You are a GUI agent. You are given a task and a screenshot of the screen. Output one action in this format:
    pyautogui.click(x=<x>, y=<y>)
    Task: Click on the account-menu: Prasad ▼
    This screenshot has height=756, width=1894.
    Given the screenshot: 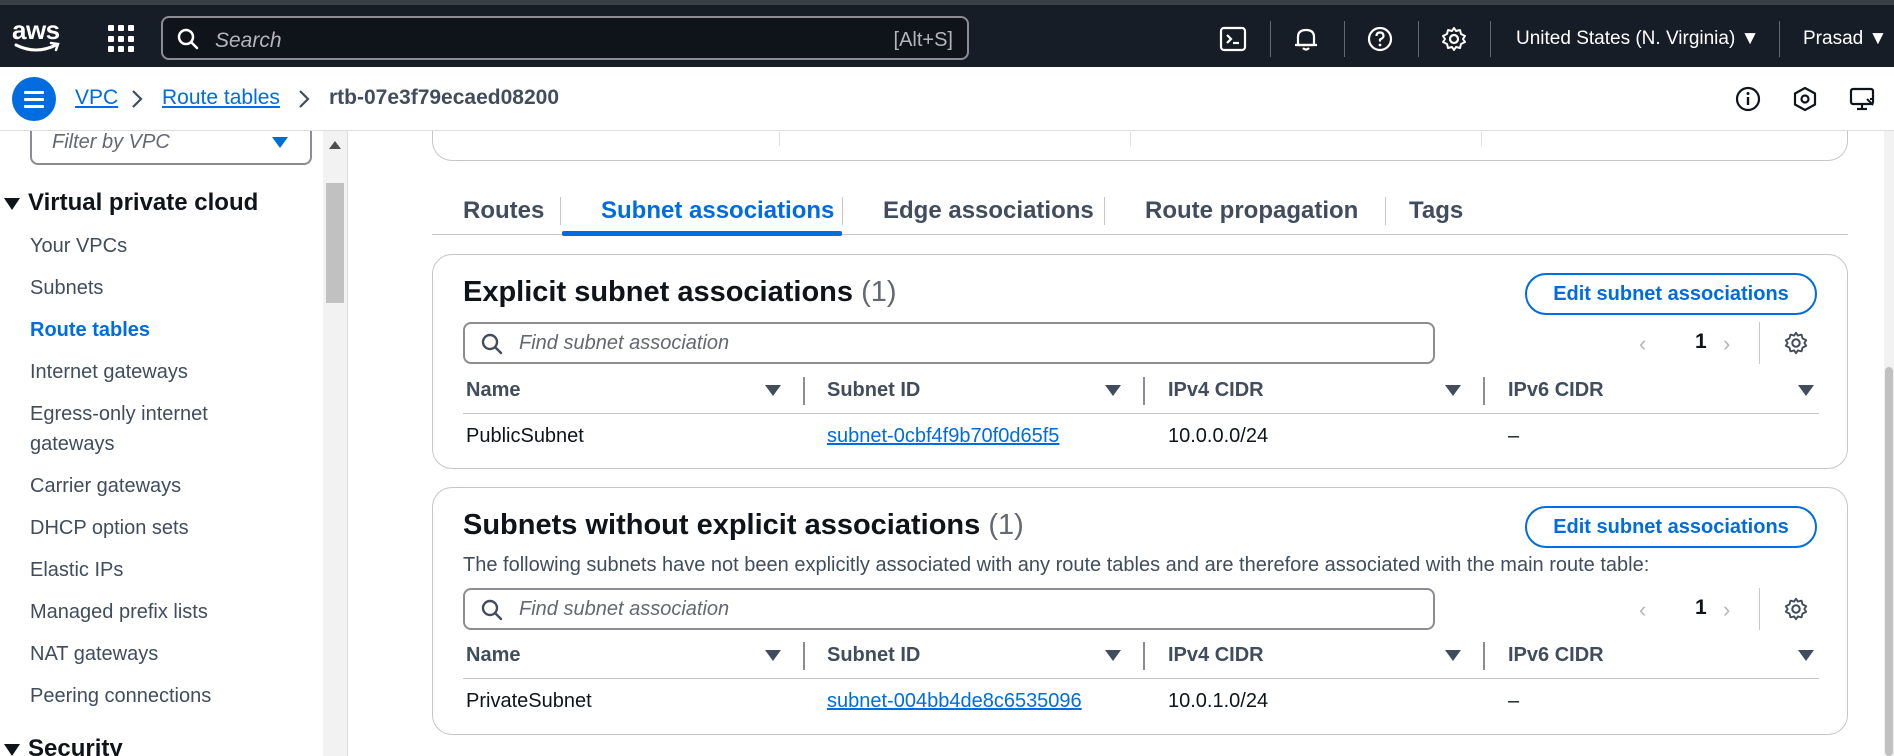 What is the action you would take?
    pyautogui.click(x=1845, y=39)
    